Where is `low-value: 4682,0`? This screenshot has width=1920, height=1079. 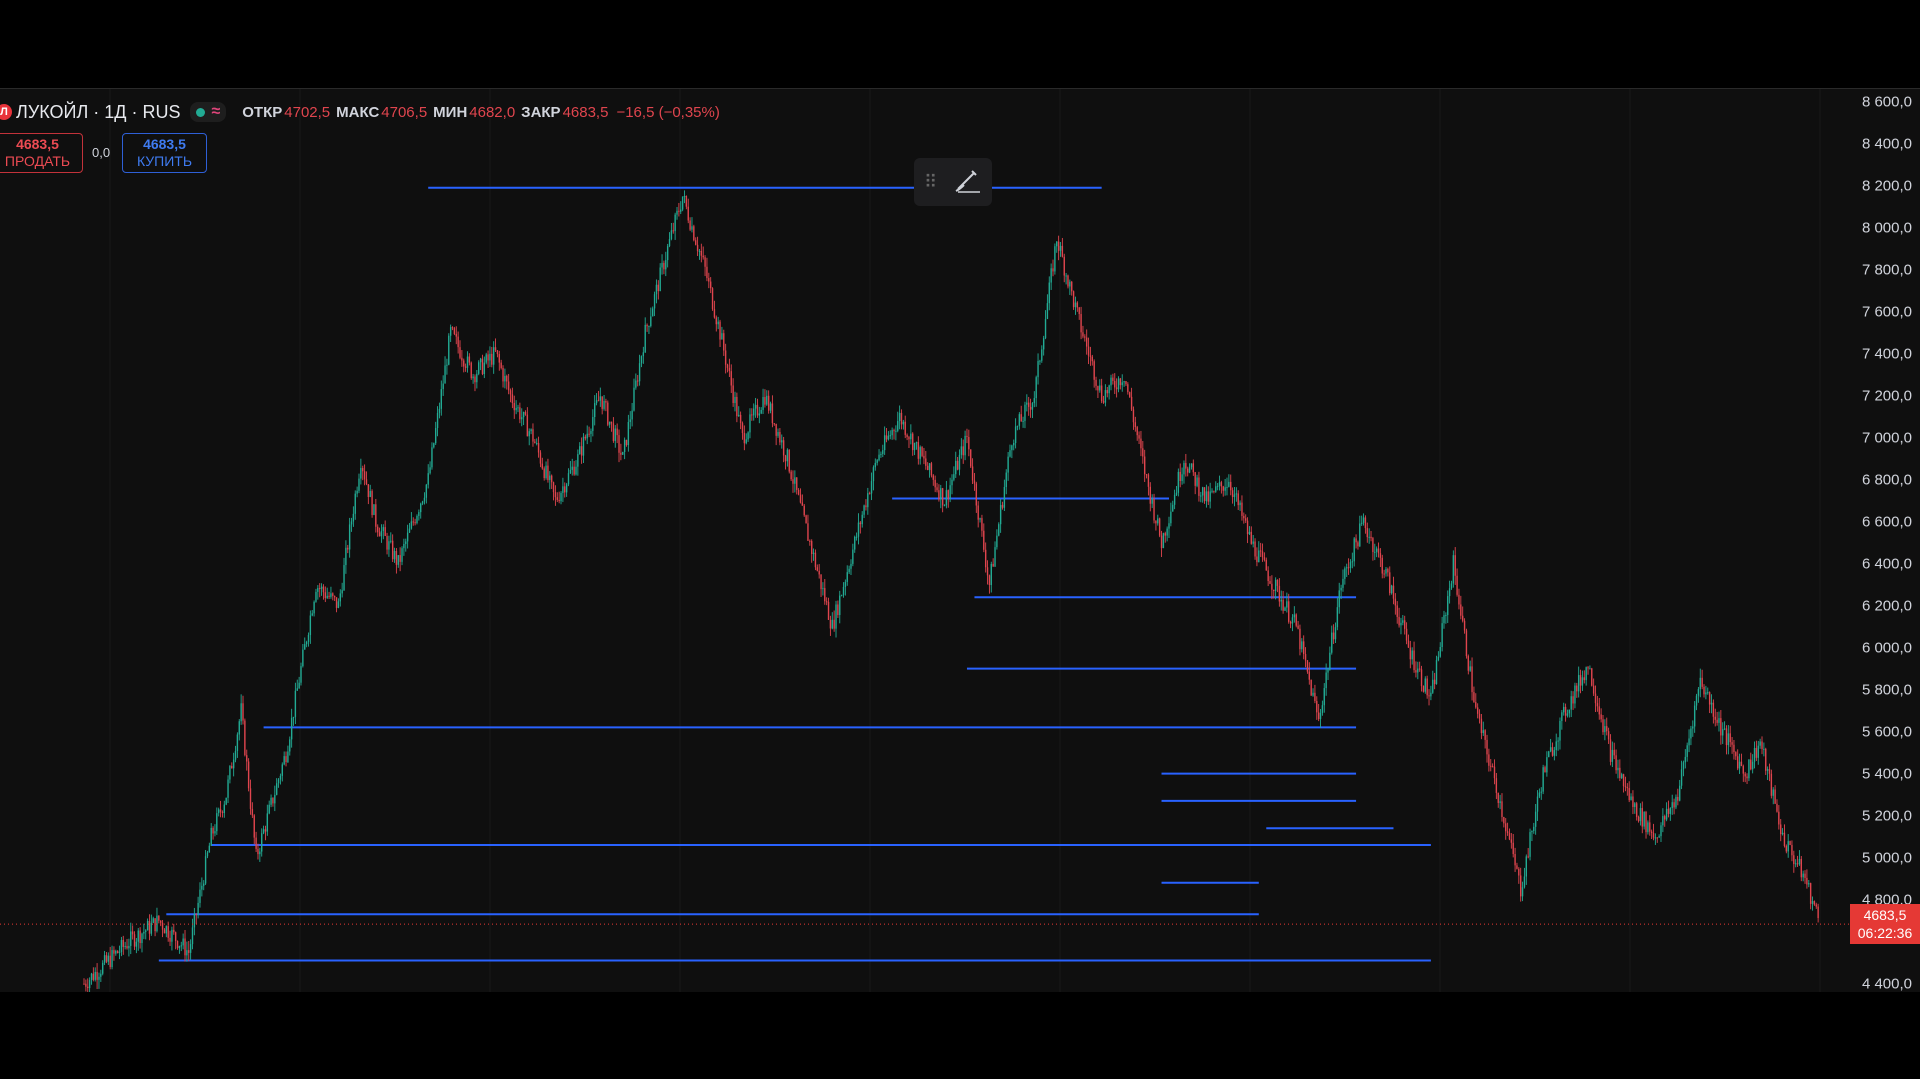 low-value: 4682,0 is located at coordinates (492, 112).